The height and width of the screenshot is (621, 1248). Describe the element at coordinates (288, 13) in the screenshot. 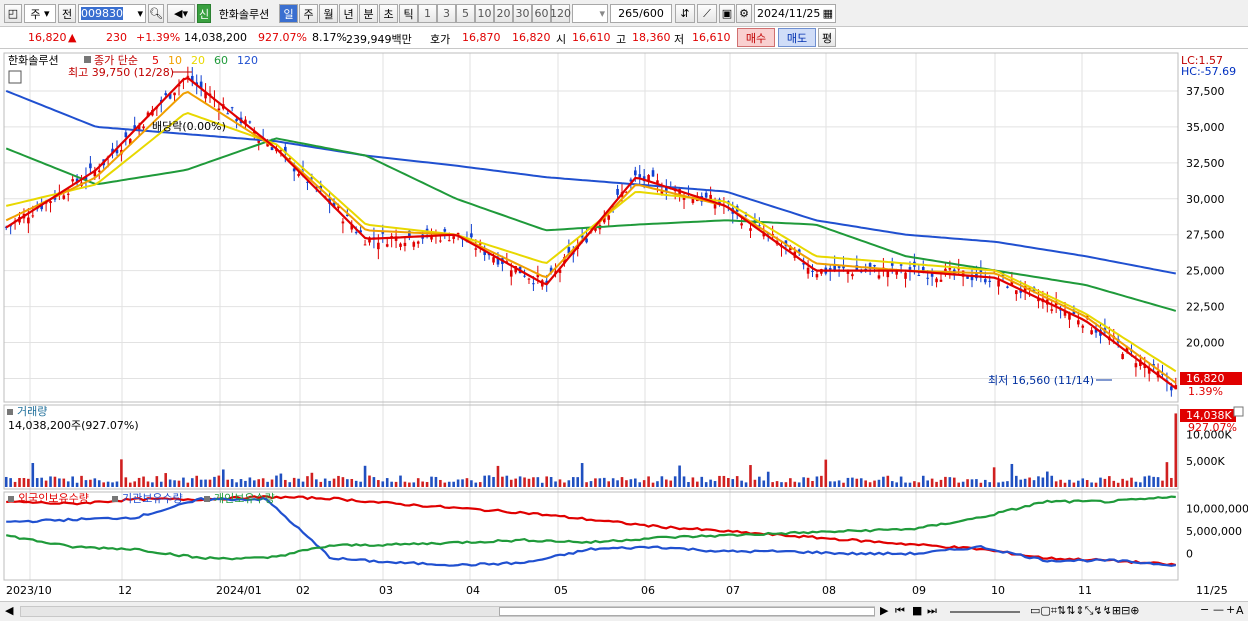

I see `tab-period-0: 일` at that location.